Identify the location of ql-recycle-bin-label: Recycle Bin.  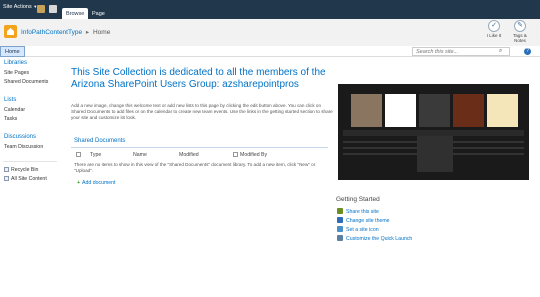
(25, 170).